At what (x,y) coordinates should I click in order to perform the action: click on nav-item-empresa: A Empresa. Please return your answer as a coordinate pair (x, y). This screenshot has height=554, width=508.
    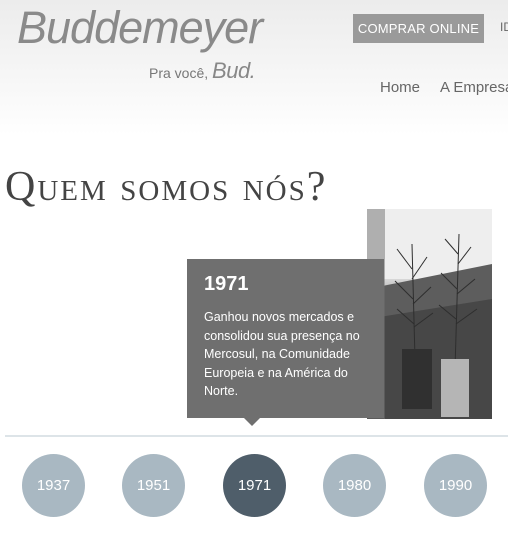
    Looking at the image, I should click on (474, 87).